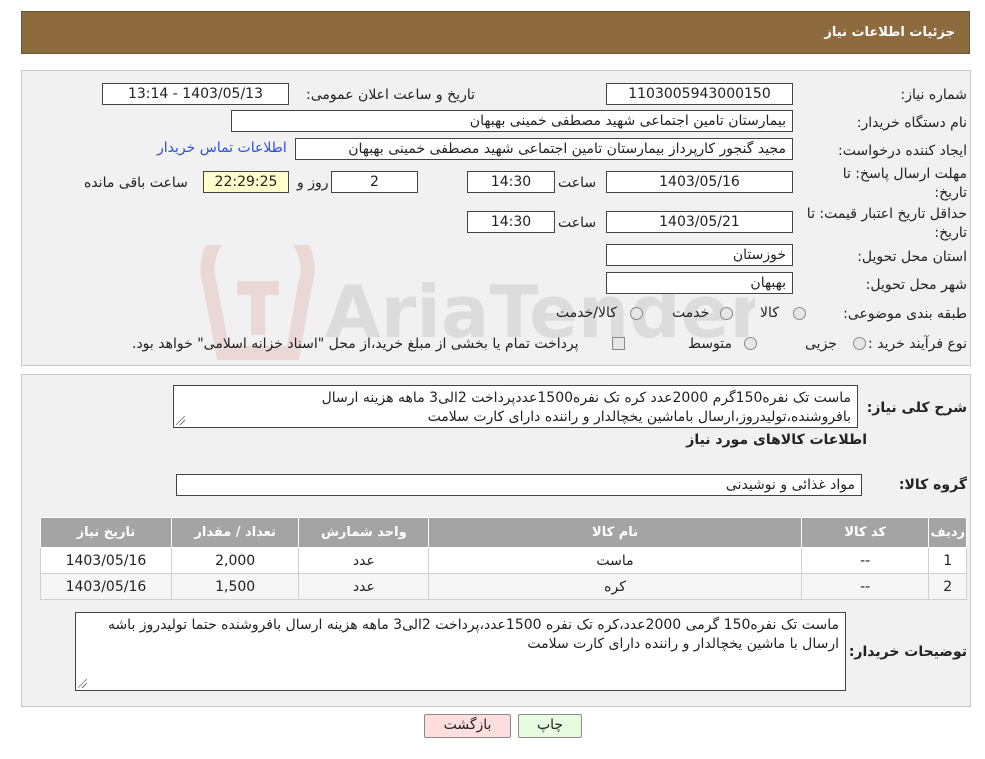 The height and width of the screenshot is (759, 985). What do you see at coordinates (905, 314) in the screenshot?
I see `category-label: طبقه بندی موضوعی:` at bounding box center [905, 314].